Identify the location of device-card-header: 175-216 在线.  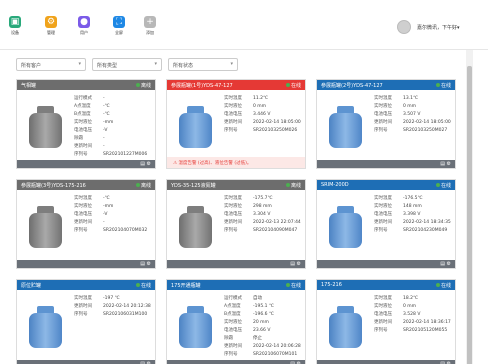
(386, 285).